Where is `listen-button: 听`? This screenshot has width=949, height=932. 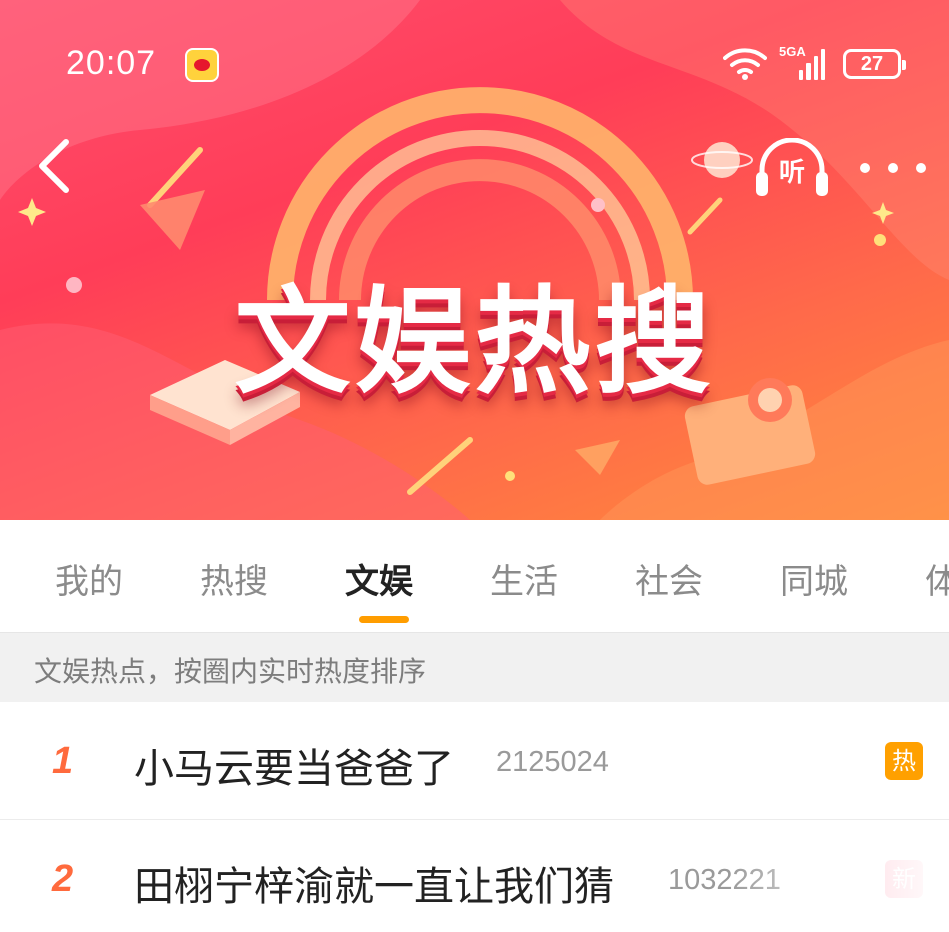 listen-button: 听 is located at coordinates (792, 169).